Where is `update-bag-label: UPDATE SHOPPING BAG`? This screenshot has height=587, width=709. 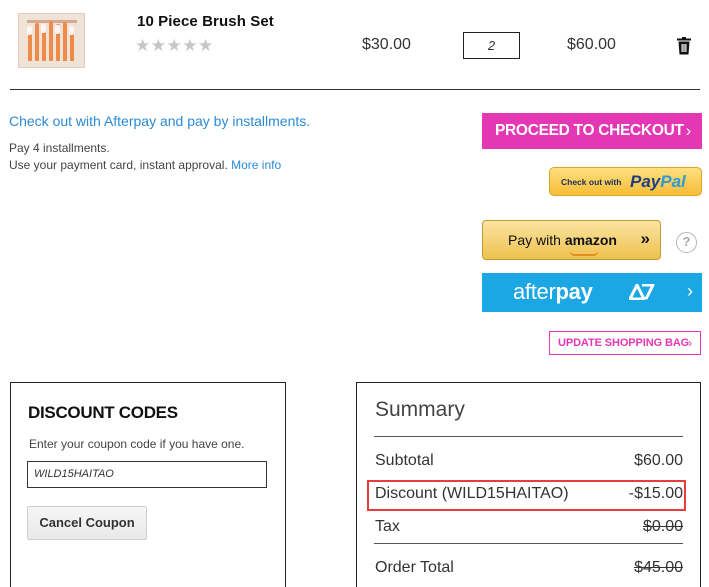
update-bag-label: UPDATE SHOPPING BAG is located at coordinates (624, 343).